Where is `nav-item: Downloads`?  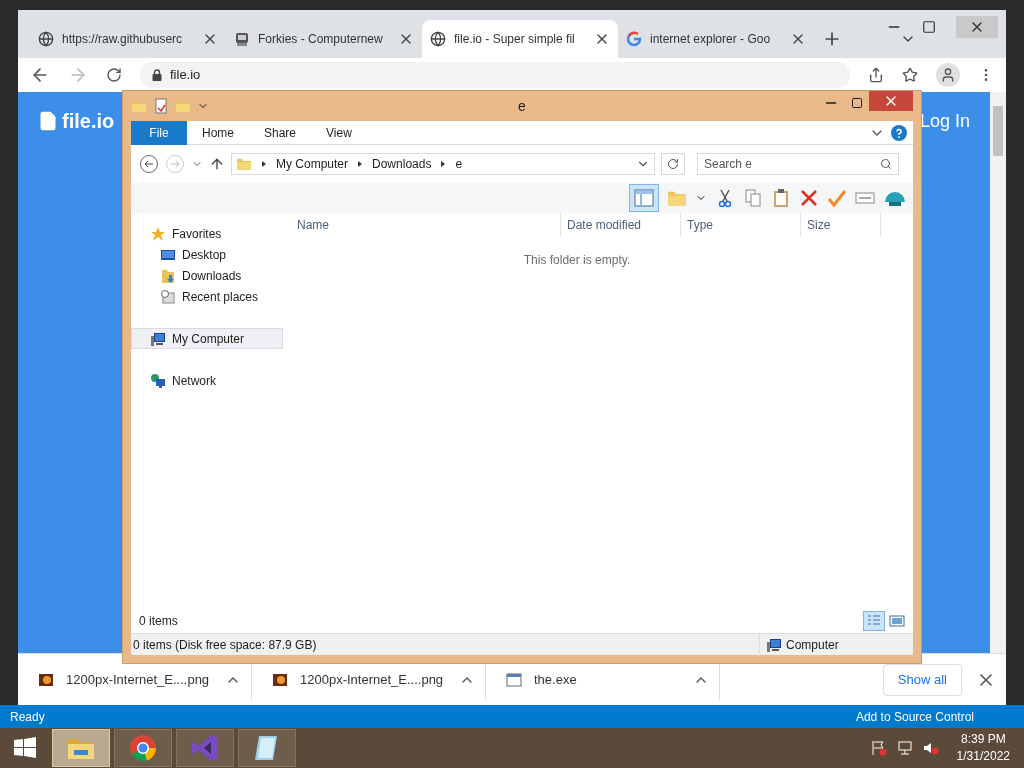 nav-item: Downloads is located at coordinates (207, 275).